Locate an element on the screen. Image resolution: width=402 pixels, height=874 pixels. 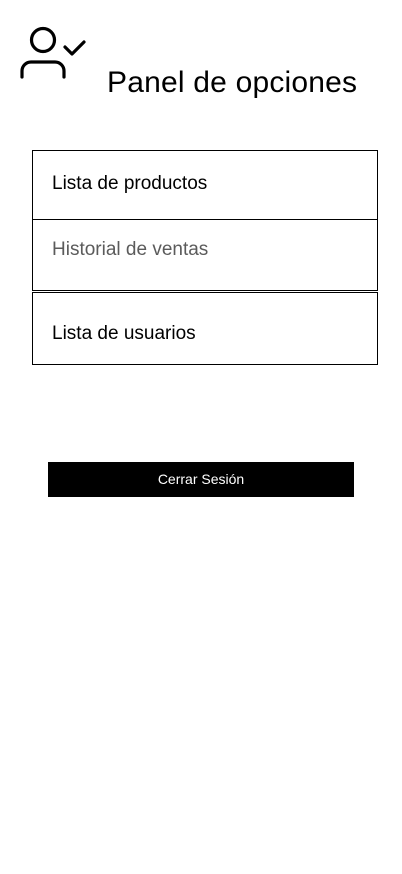
menu-item-usuarios: Lista de usuarios is located at coordinates (205, 328).